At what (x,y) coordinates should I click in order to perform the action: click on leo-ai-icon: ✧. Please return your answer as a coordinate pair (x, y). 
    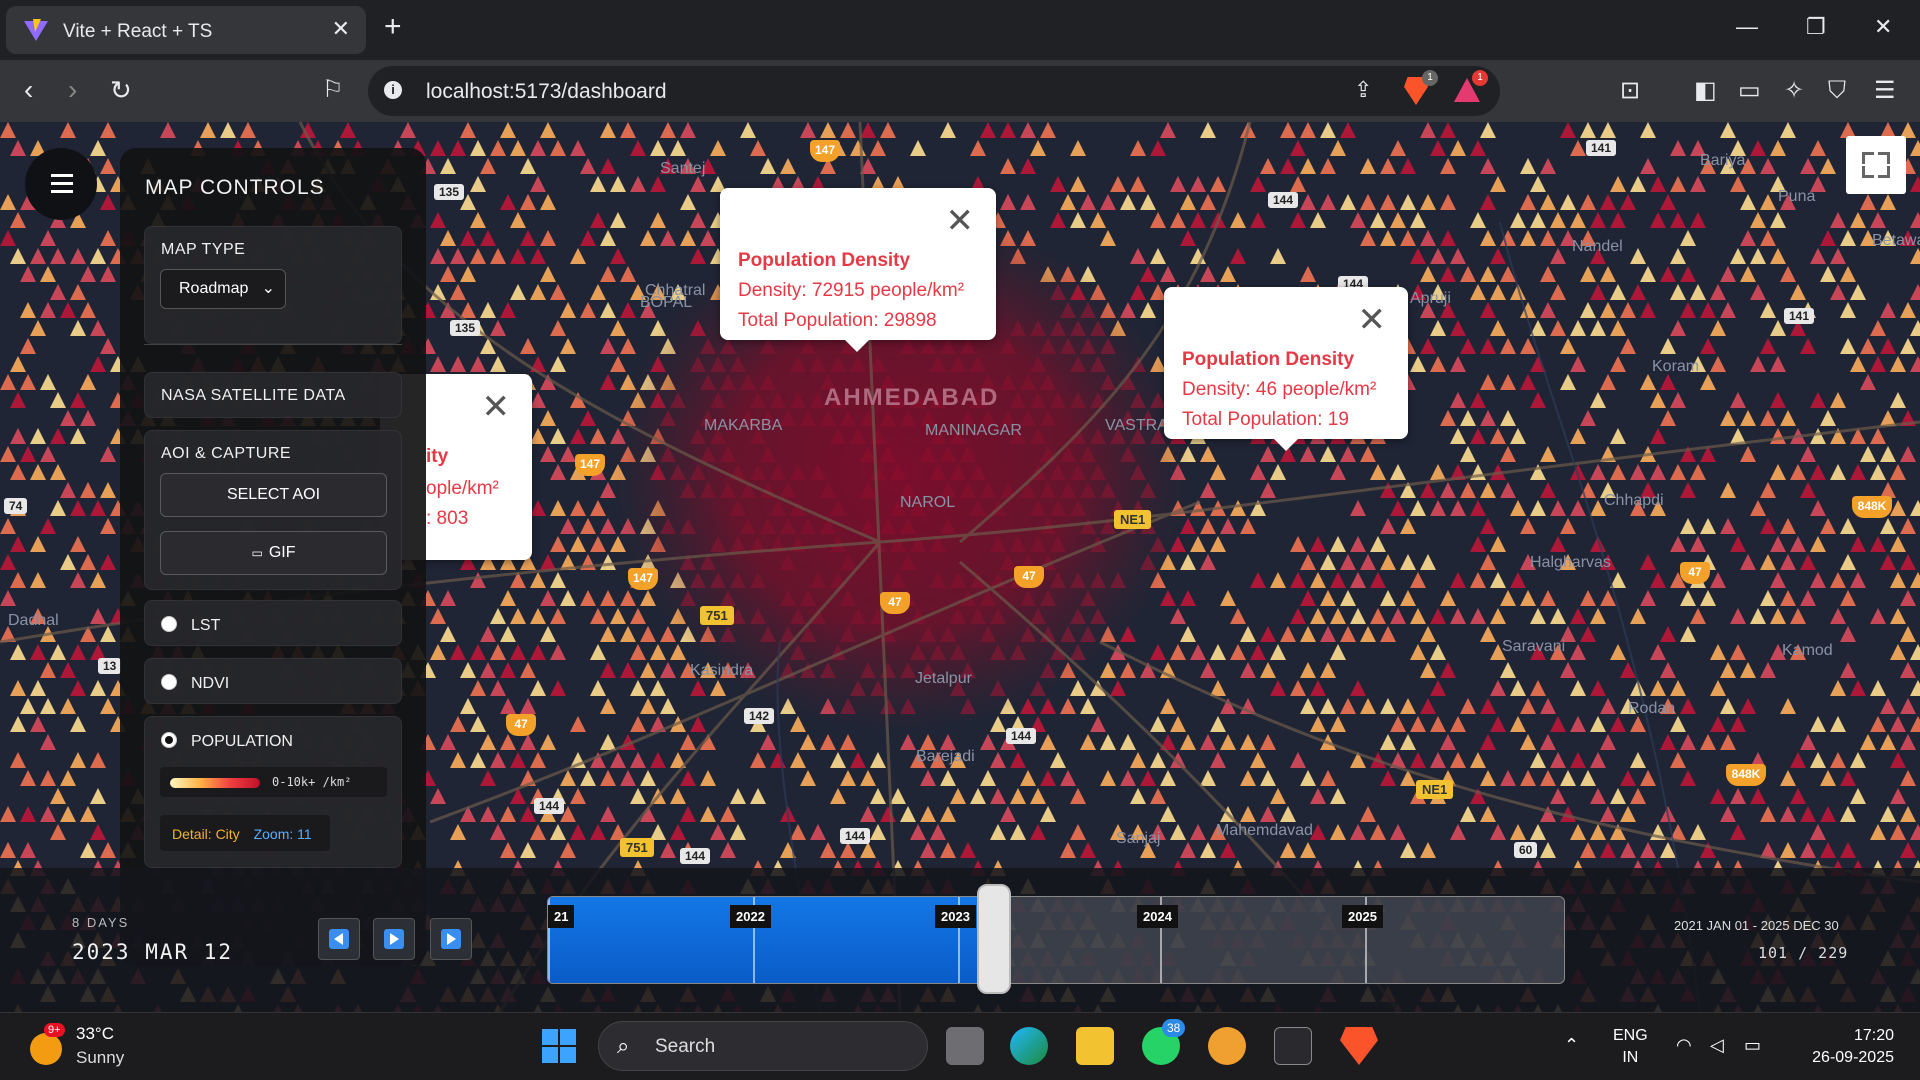
    Looking at the image, I should click on (1794, 91).